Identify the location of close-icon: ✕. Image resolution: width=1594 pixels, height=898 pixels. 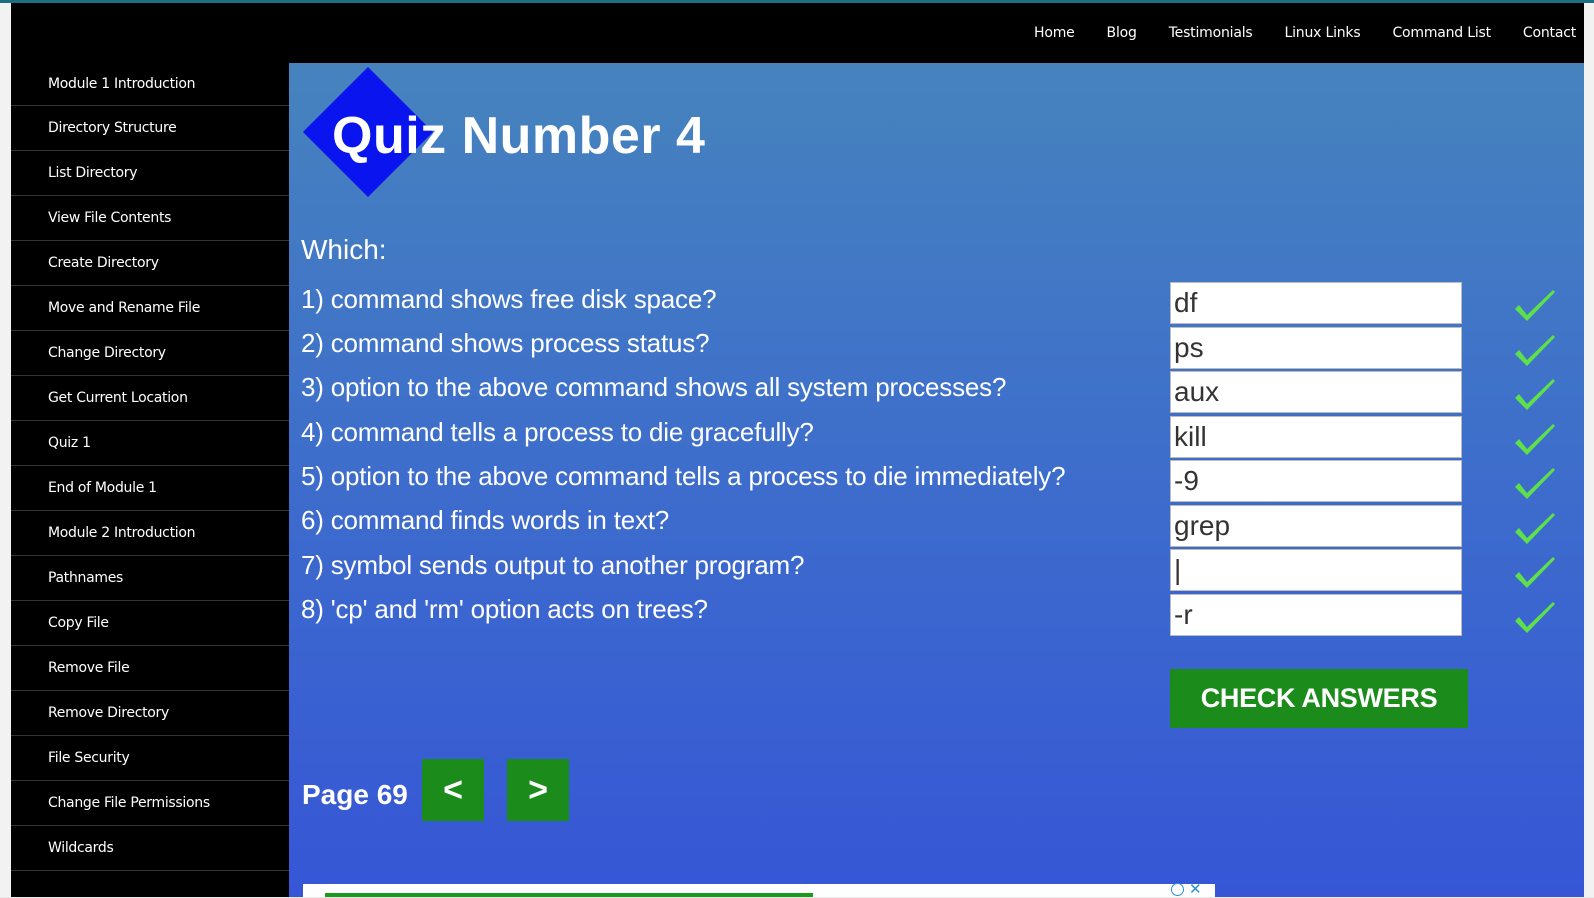
(1195, 889).